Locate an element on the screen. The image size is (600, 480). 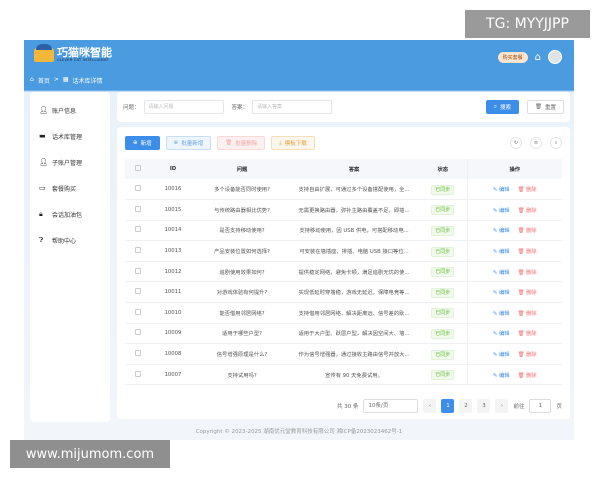
select-all-checkbox is located at coordinates (138, 169).